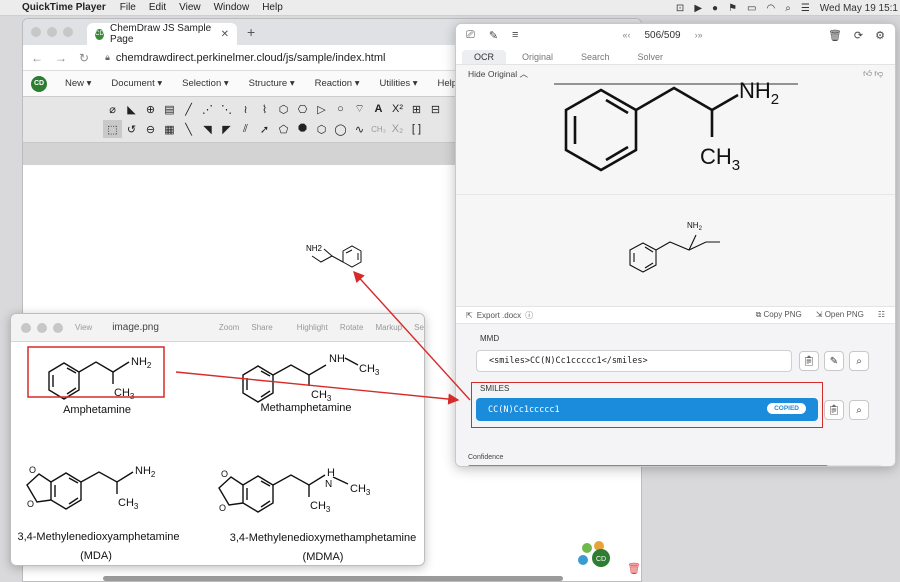 This screenshot has height=582, width=900. Describe the element at coordinates (264, 109) in the screenshot. I see `chain-tool-icon: ⌇` at that location.